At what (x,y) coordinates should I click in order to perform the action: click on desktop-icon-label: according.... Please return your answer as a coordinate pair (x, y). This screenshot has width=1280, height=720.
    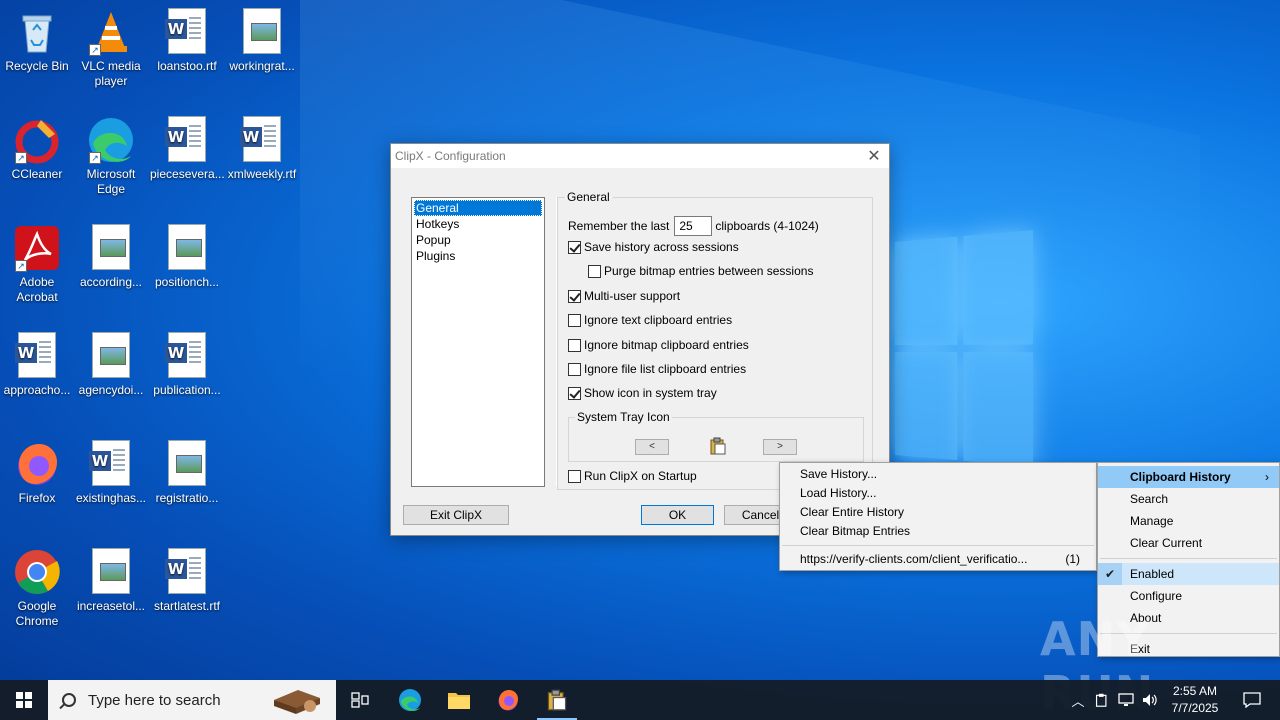
    Looking at the image, I should click on (111, 282).